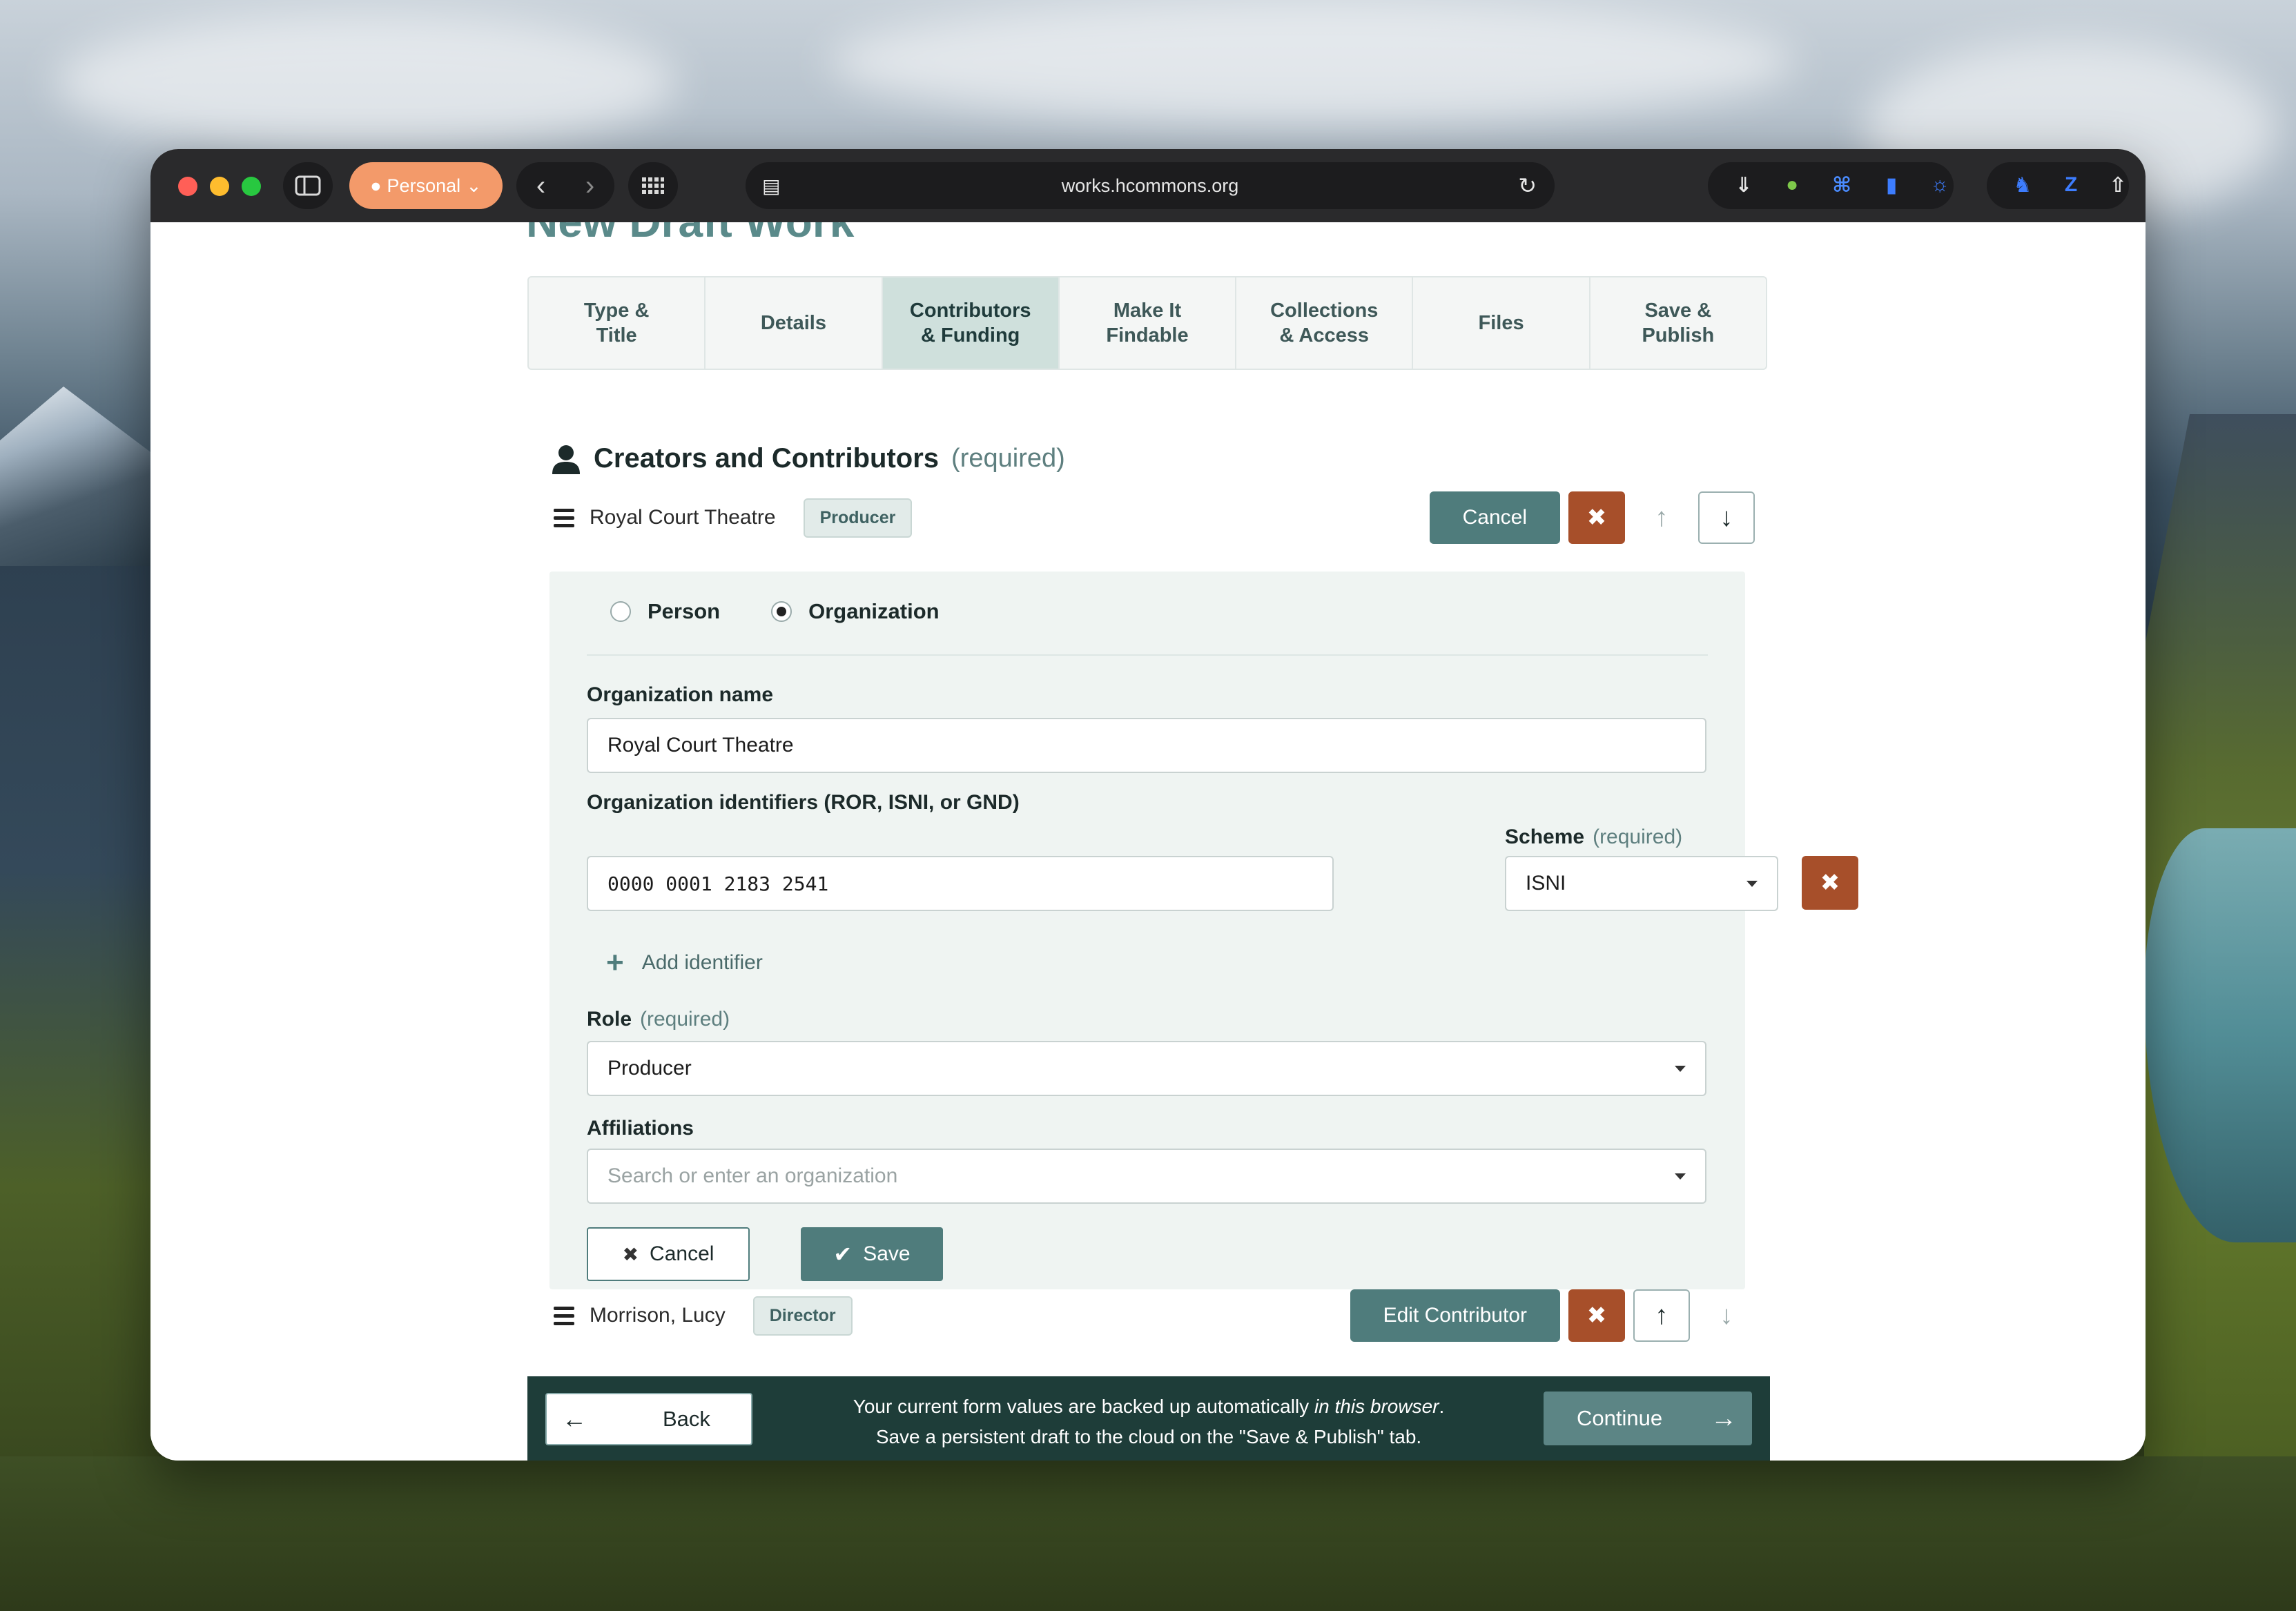 This screenshot has width=2296, height=1611. I want to click on step-tab: Collections & Access, so click(1325, 323).